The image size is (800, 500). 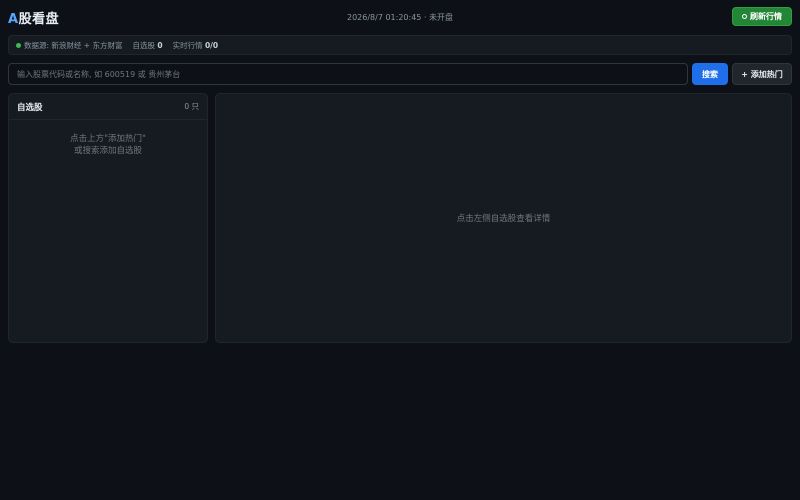 What do you see at coordinates (108, 139) in the screenshot?
I see `watchlist-empty-line-1: 点击上方"添加热门"` at bounding box center [108, 139].